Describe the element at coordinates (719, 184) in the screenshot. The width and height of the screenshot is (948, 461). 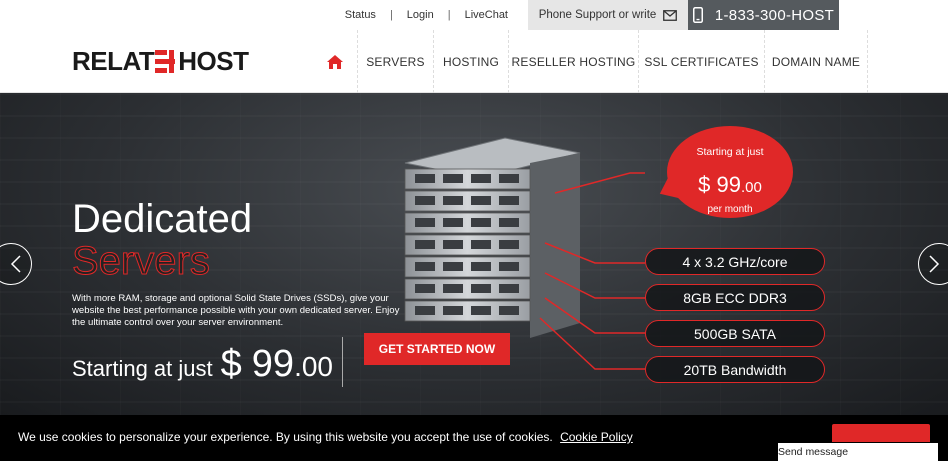
I see `badge-price-whole: $ 99` at that location.